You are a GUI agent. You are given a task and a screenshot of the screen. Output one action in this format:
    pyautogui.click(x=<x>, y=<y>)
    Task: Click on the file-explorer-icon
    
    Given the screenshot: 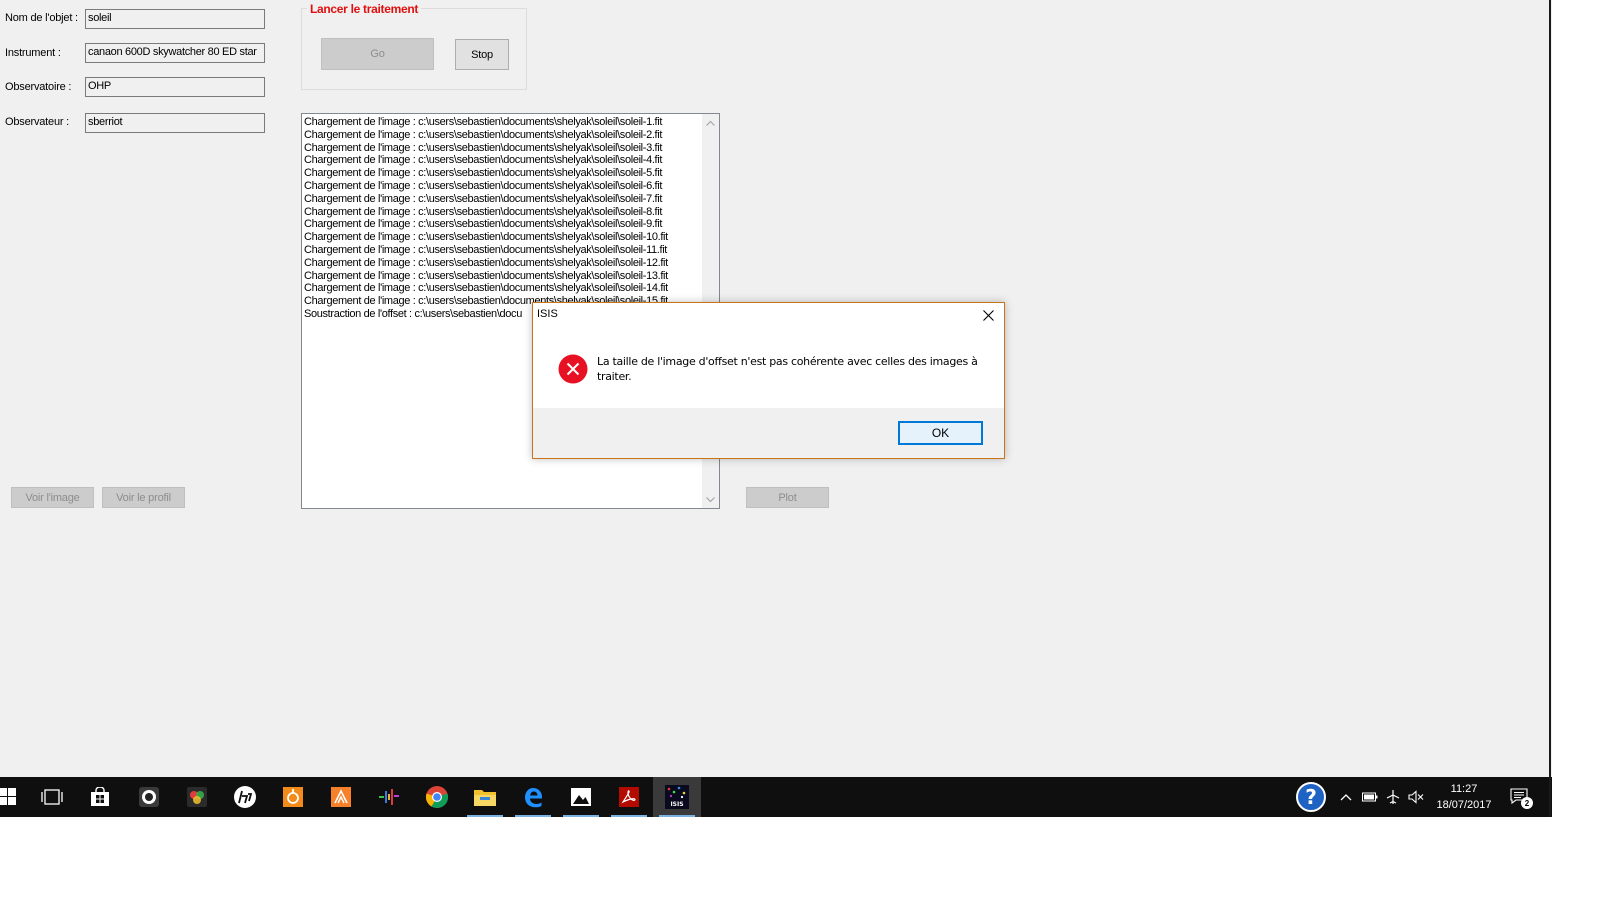 What is the action you would take?
    pyautogui.click(x=485, y=797)
    